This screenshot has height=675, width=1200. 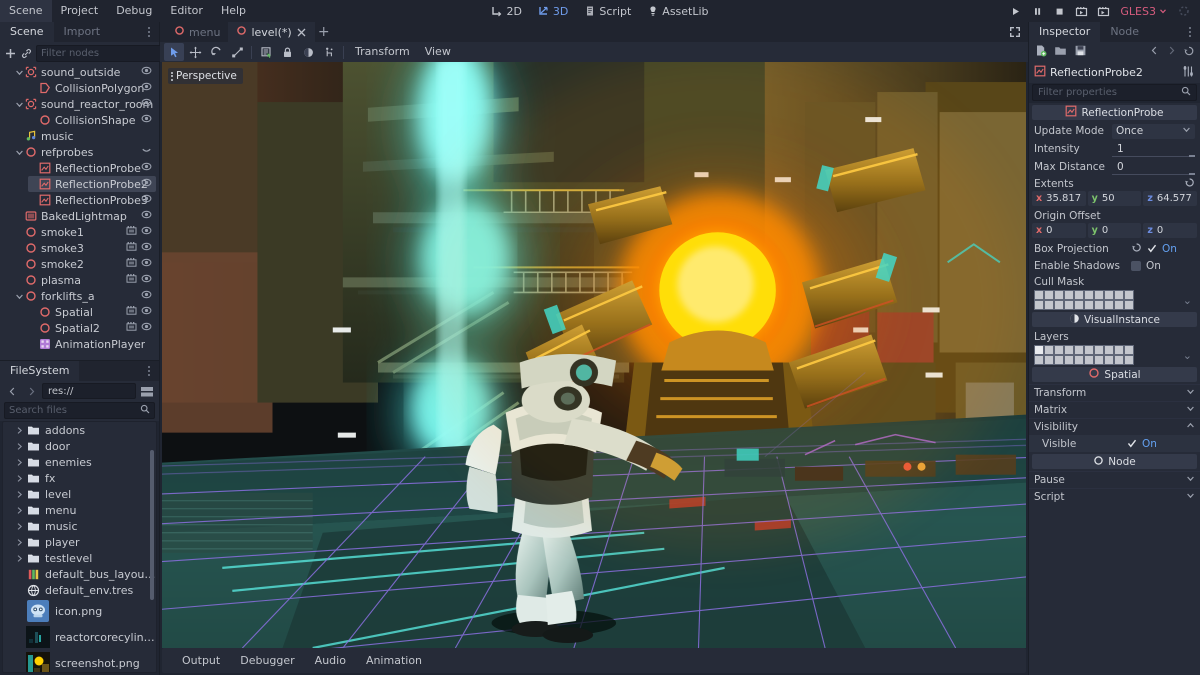 I want to click on close-icon, so click(x=301, y=32).